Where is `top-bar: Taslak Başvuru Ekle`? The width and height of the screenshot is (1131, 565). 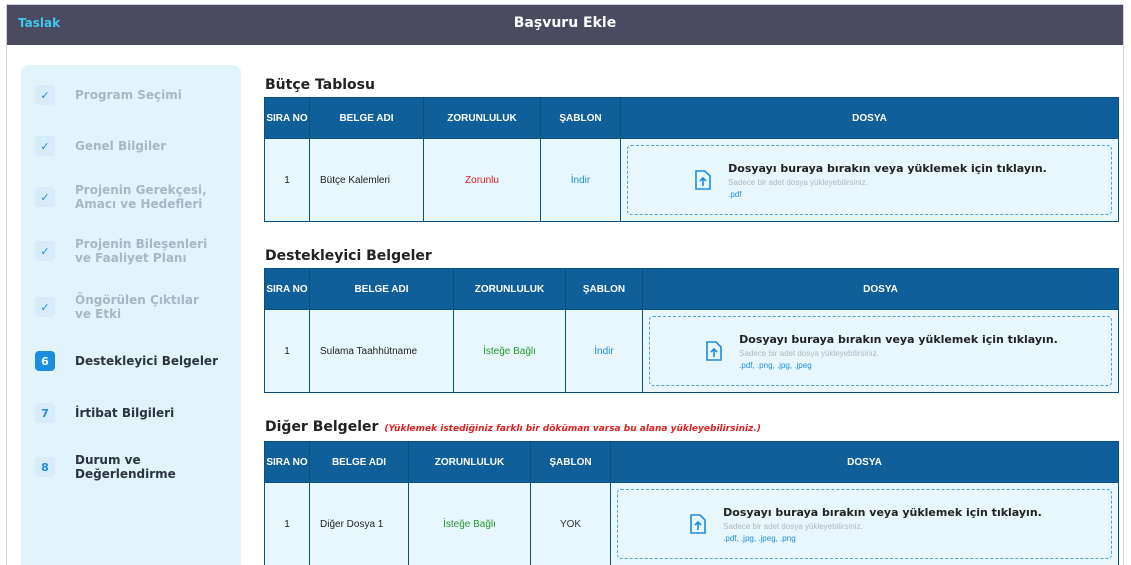
top-bar: Taslak Başvuru Ekle is located at coordinates (565, 25).